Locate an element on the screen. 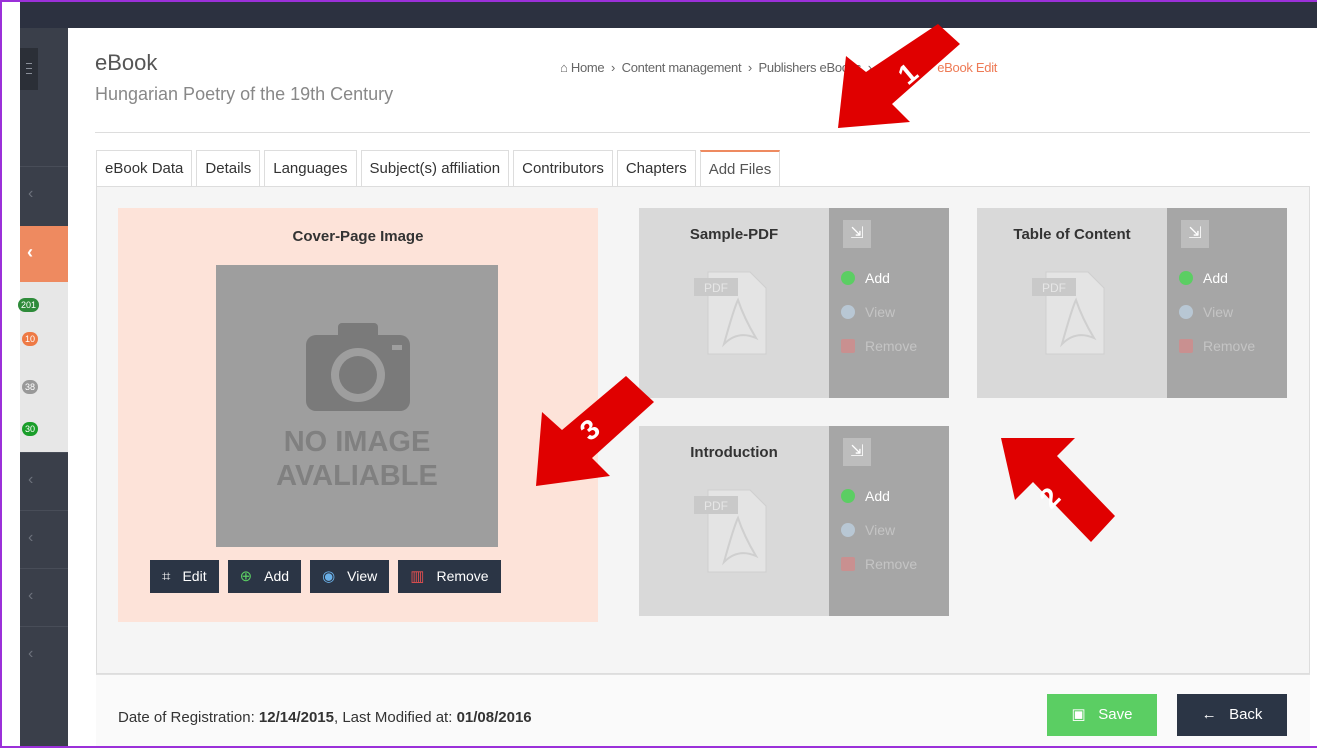  camera-icon is located at coordinates (358, 367).